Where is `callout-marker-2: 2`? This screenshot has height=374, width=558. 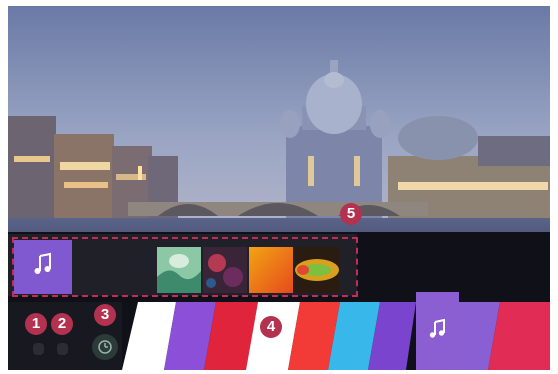 callout-marker-2: 2 is located at coordinates (62, 324).